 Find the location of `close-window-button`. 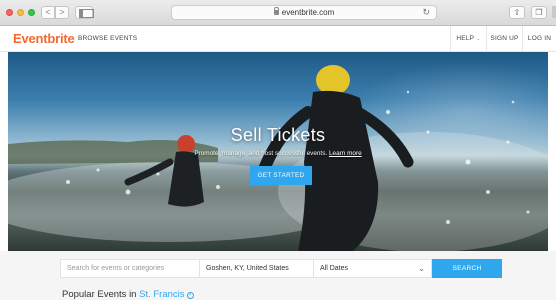

close-window-button is located at coordinates (9, 12).